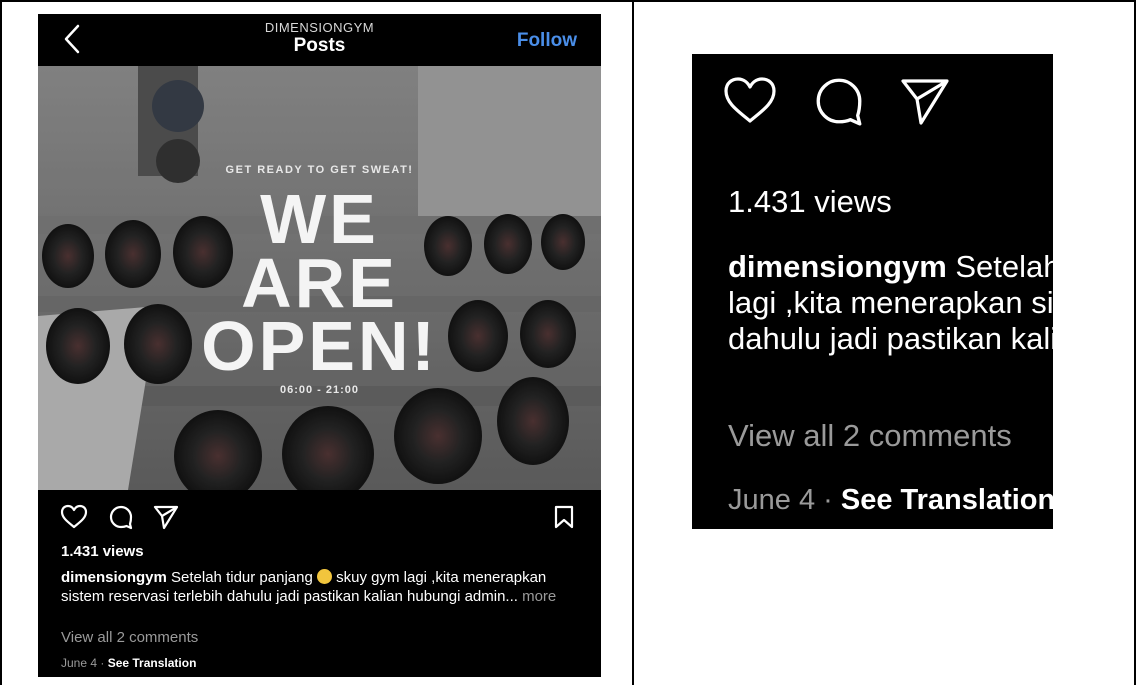  I want to click on see-translation-link: See Translation, so click(152, 663).